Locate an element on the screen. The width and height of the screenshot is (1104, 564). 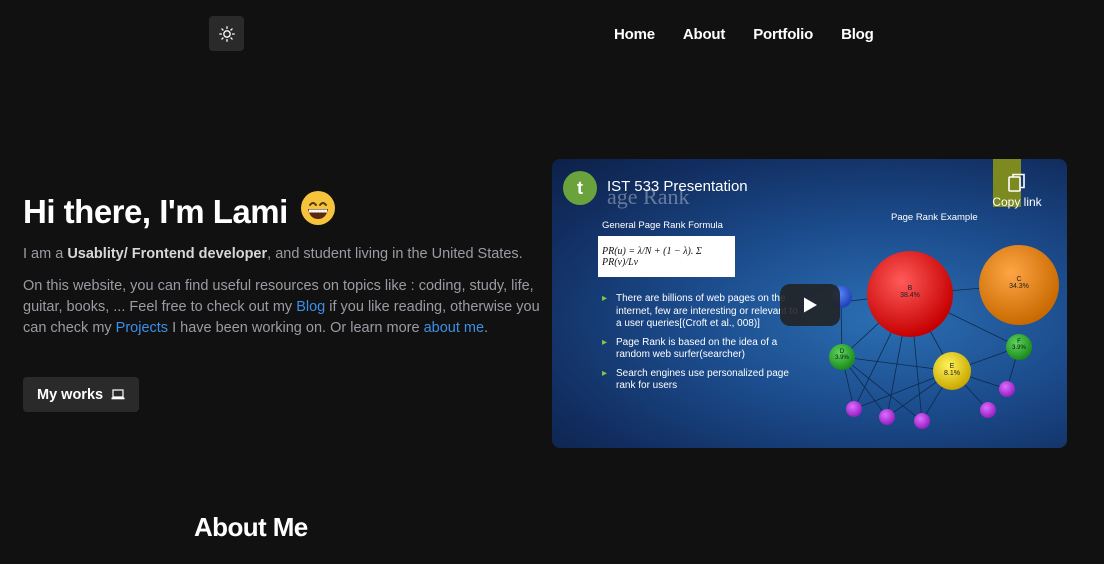
intro-role: Usablity/ Frontend developer is located at coordinates (167, 254).